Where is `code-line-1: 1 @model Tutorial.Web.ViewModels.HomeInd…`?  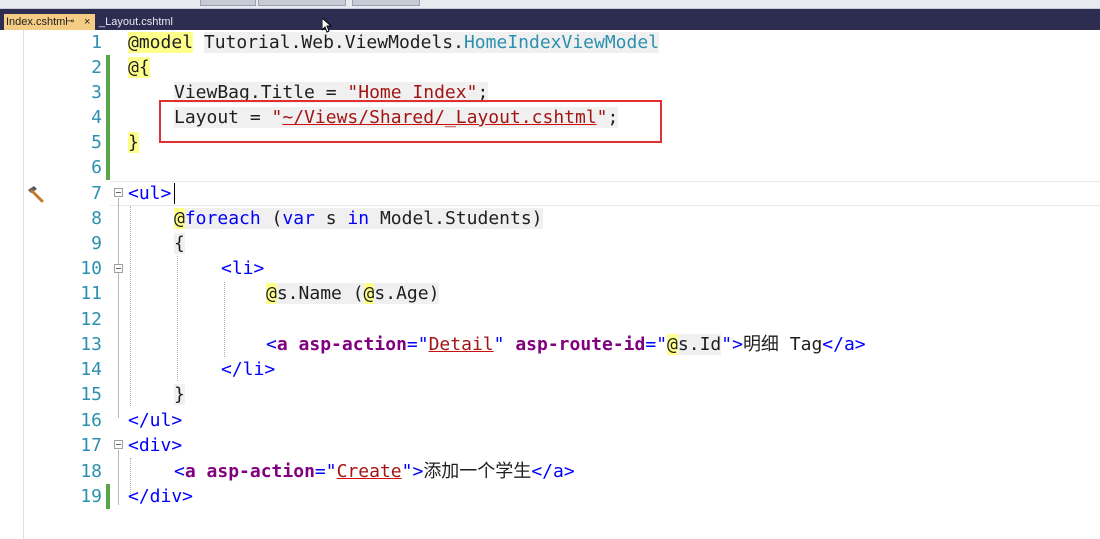
code-line-1: 1 @model Tutorial.Web.ViewModels.HomeInd… is located at coordinates (550, 42).